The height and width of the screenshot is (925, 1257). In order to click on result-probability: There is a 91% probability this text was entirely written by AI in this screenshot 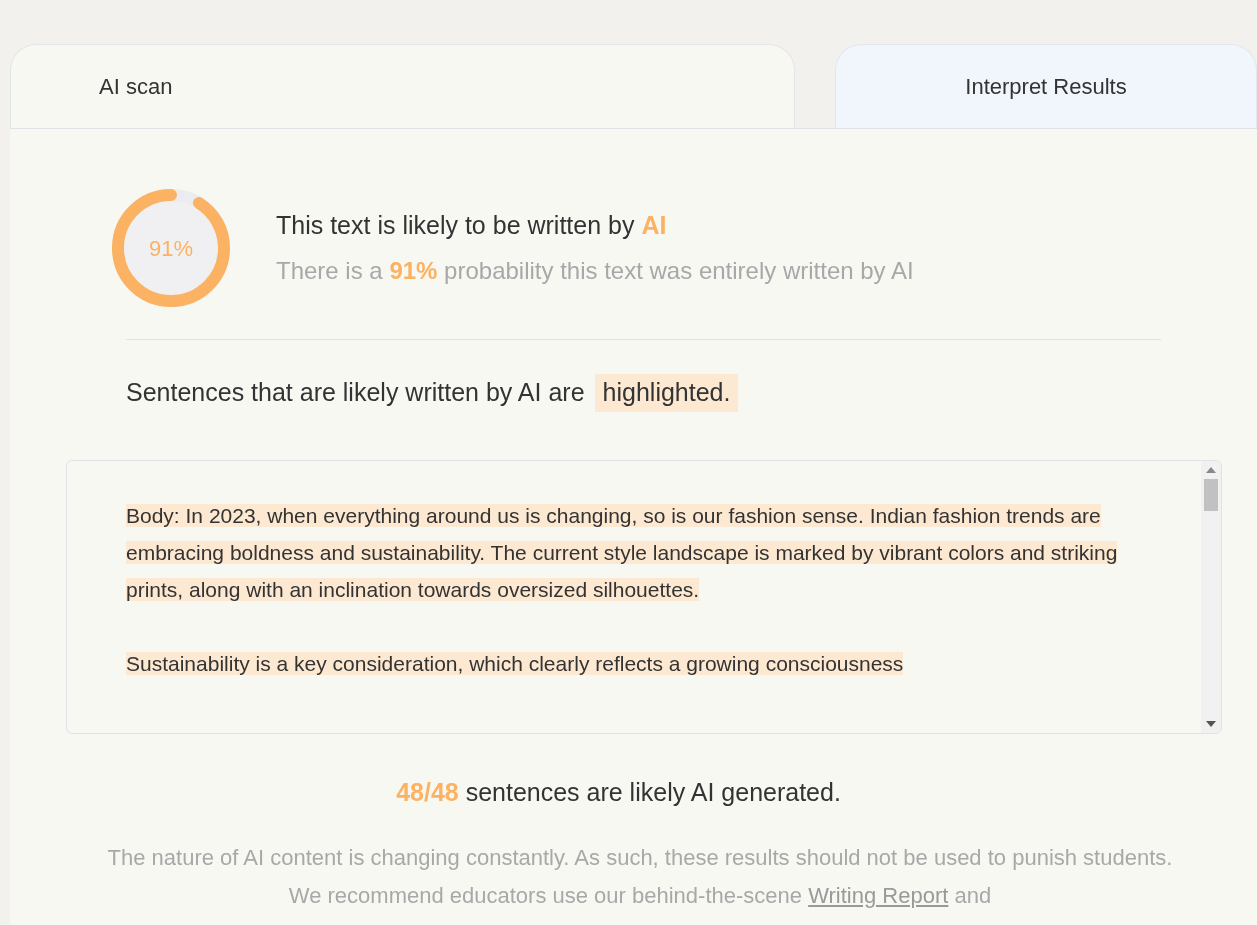, I will do `click(595, 270)`.